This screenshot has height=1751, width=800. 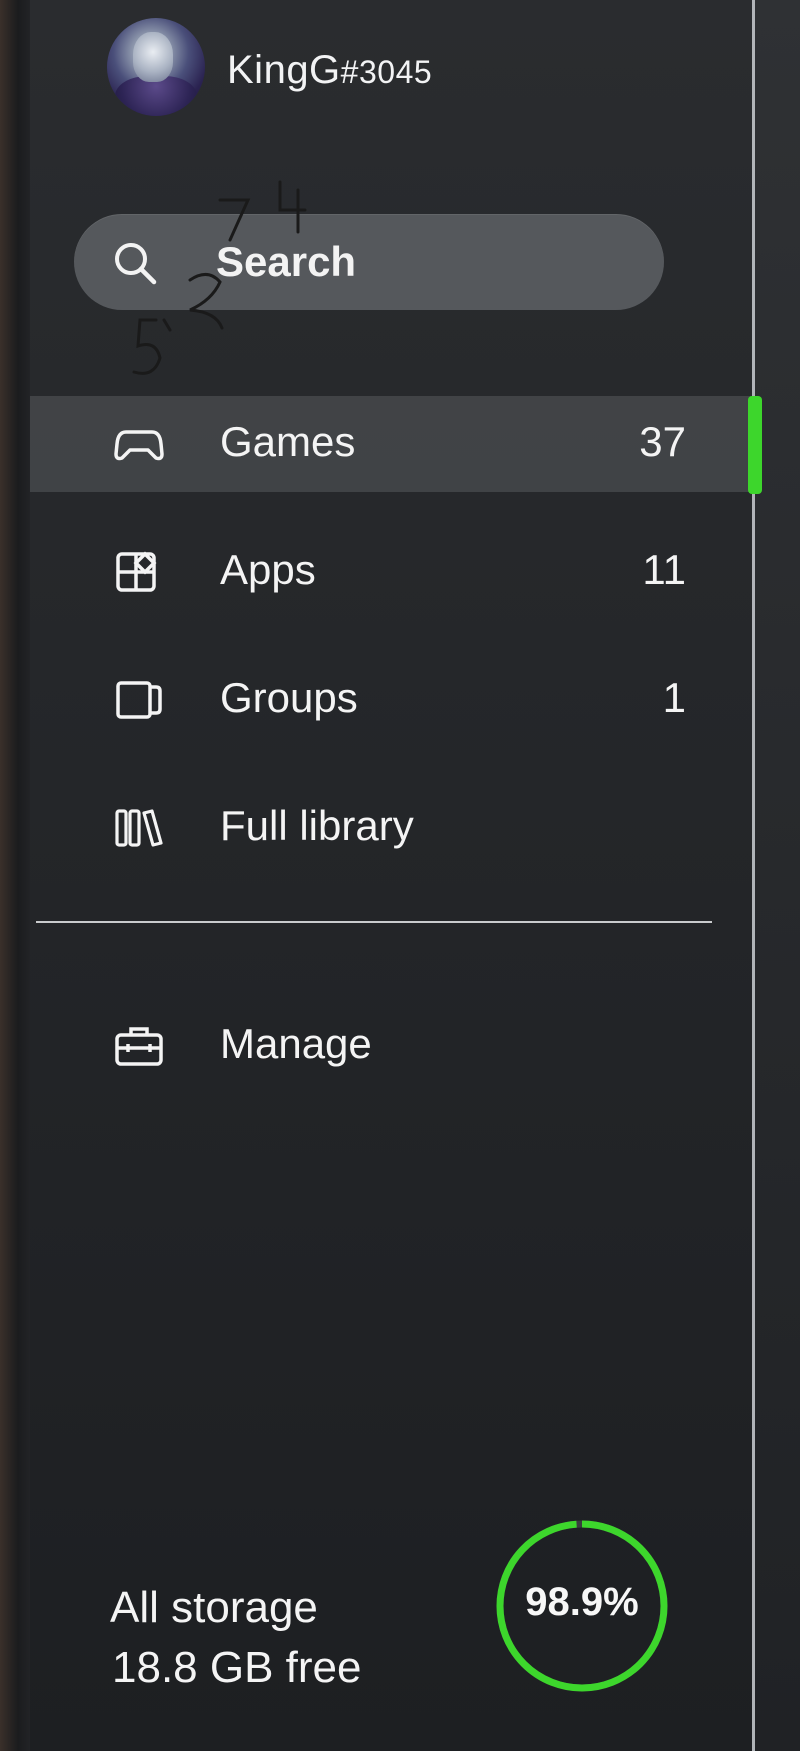 I want to click on nav-item-apps: Apps 11, so click(x=391, y=572).